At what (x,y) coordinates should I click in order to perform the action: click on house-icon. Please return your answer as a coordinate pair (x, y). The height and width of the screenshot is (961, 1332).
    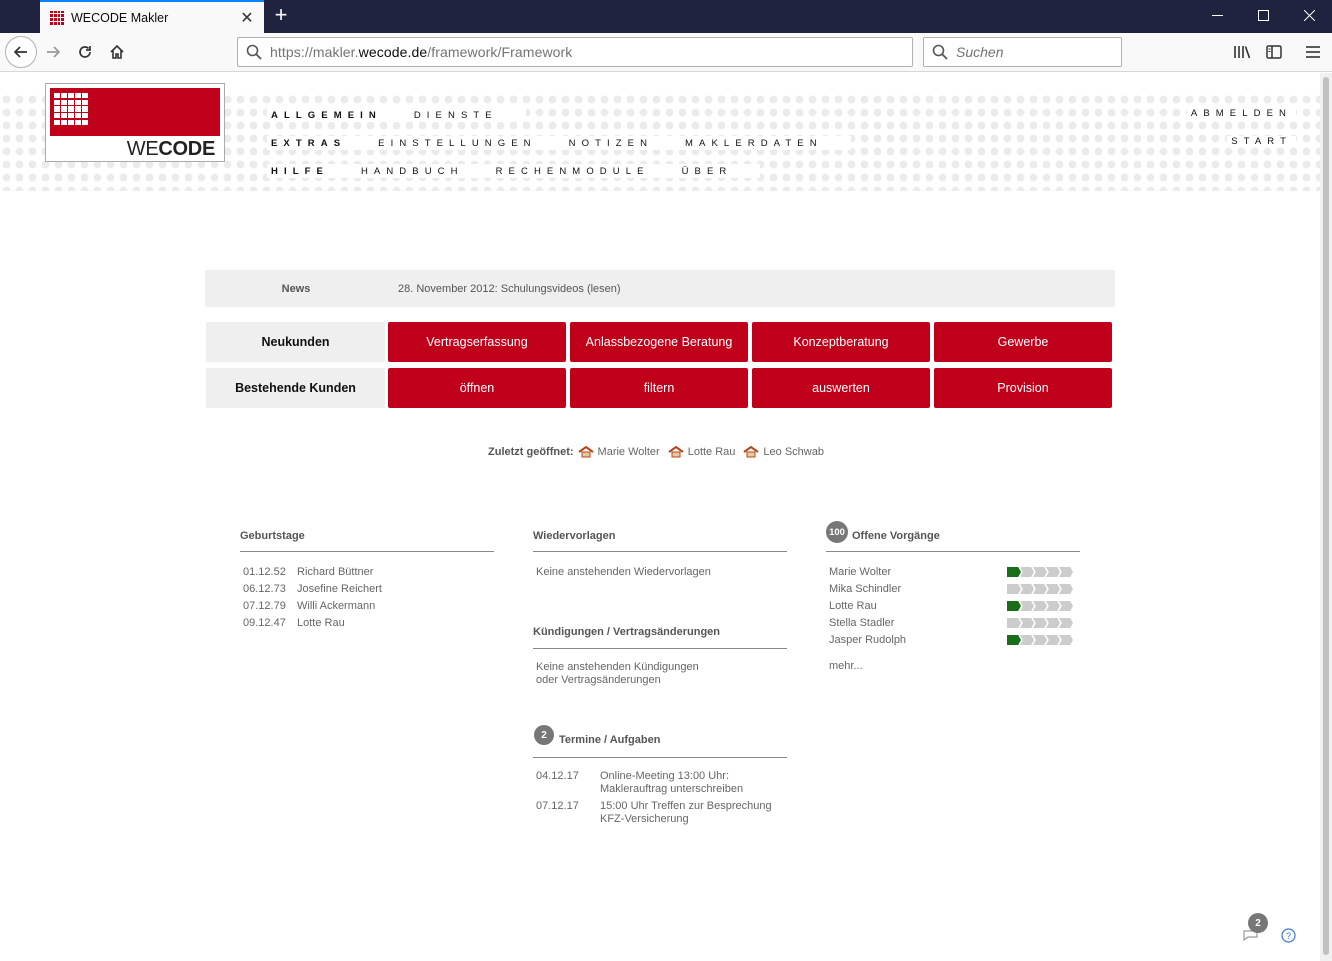
    Looking at the image, I should click on (585, 452).